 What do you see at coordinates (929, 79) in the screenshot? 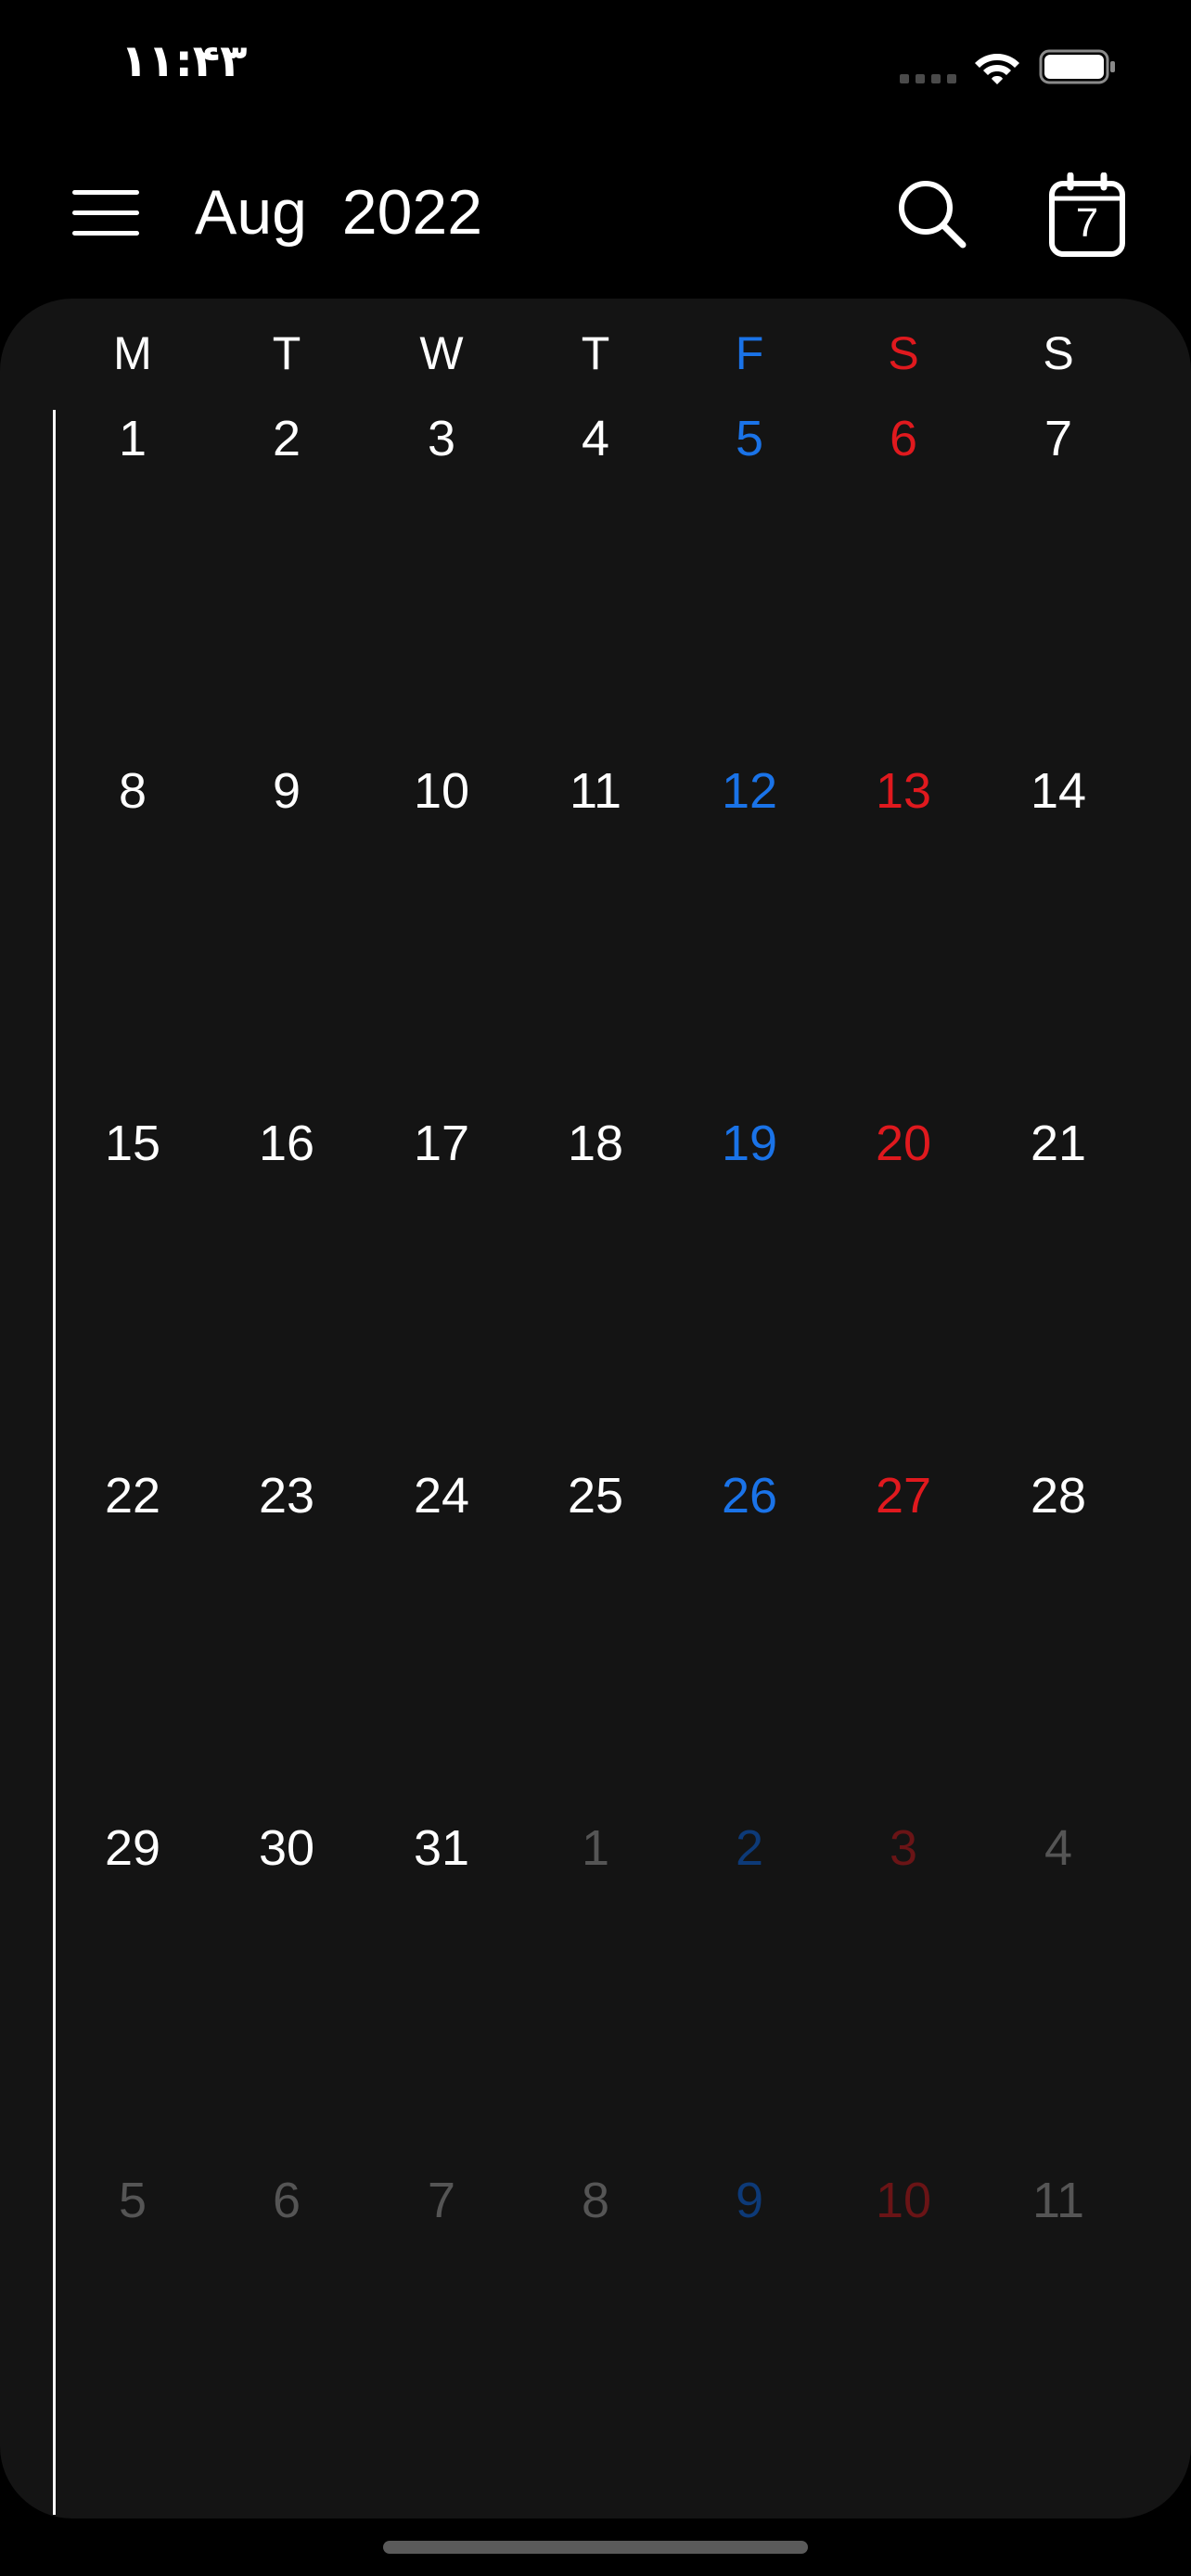
I see `cellular-signal-icon` at bounding box center [929, 79].